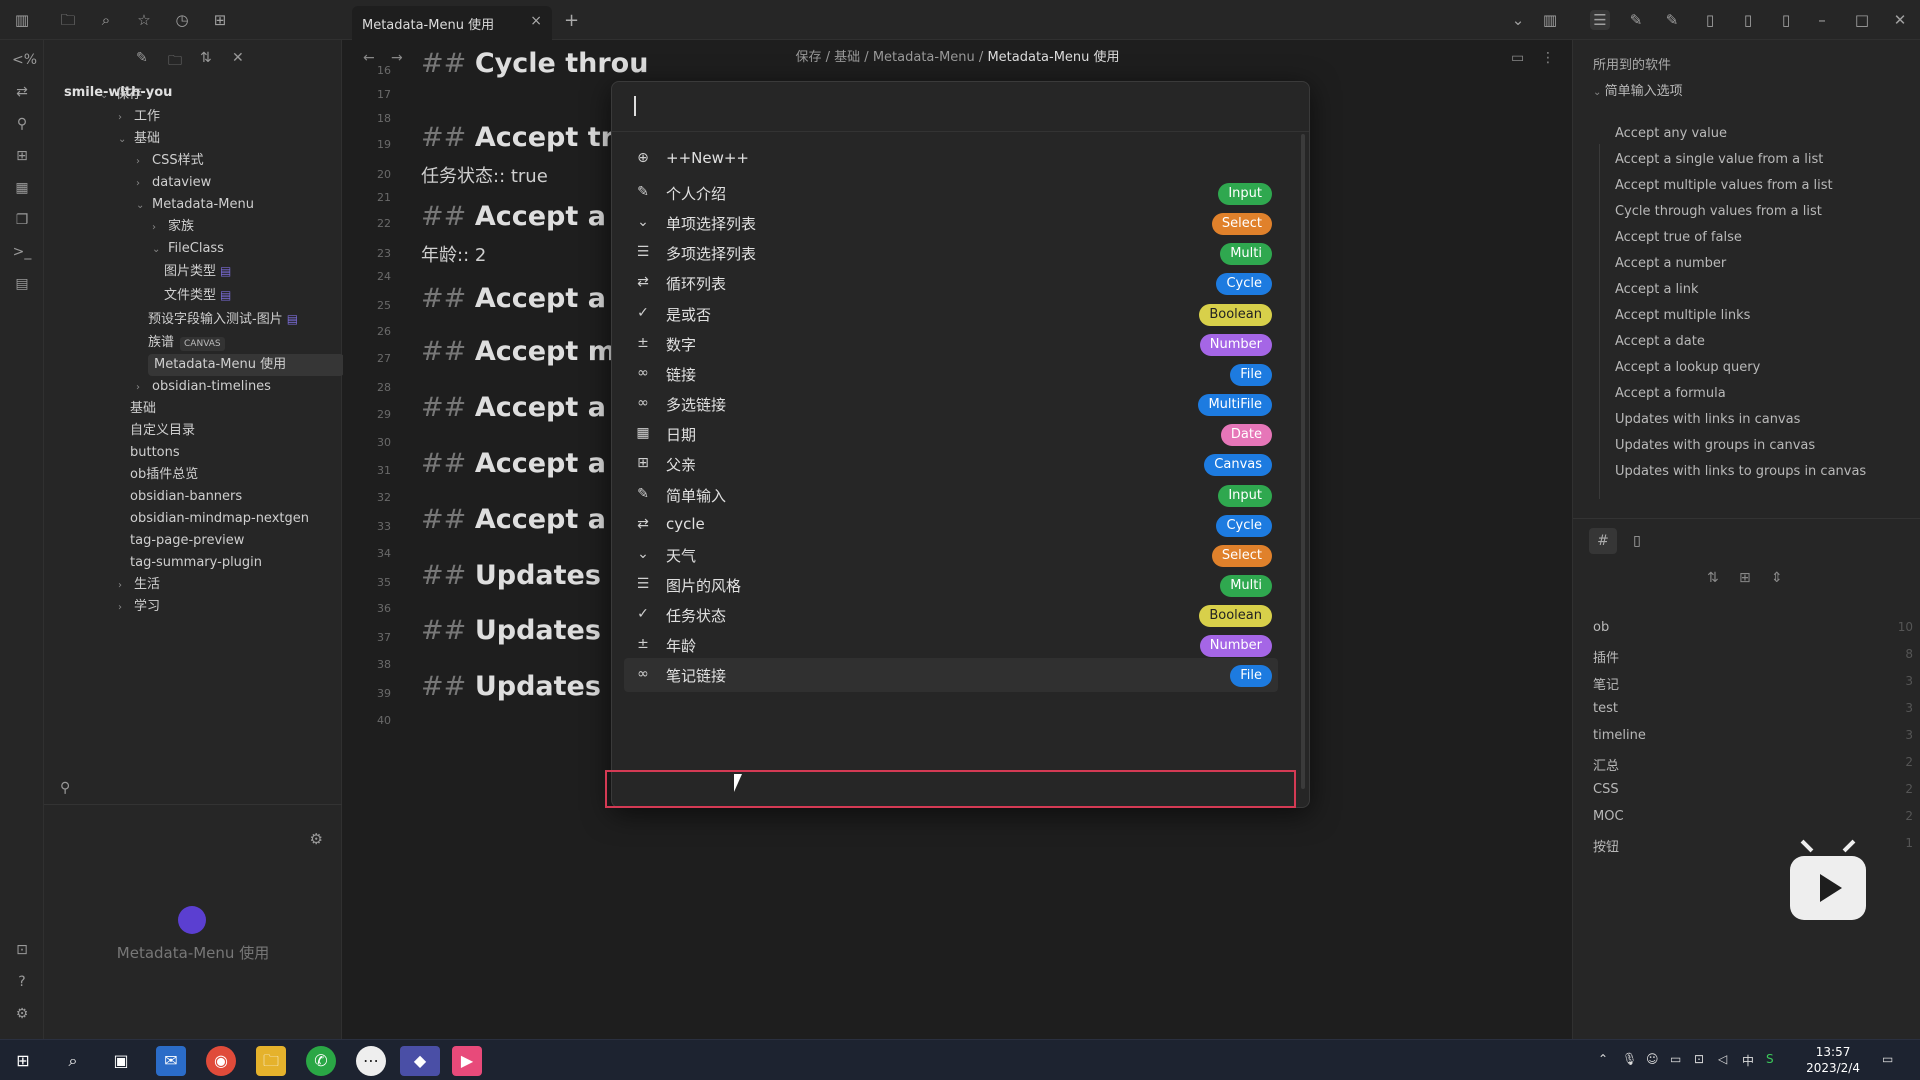 This screenshot has width=1920, height=1080. Describe the element at coordinates (1687, 367) in the screenshot. I see `outline-item: Accept a lookup query` at that location.